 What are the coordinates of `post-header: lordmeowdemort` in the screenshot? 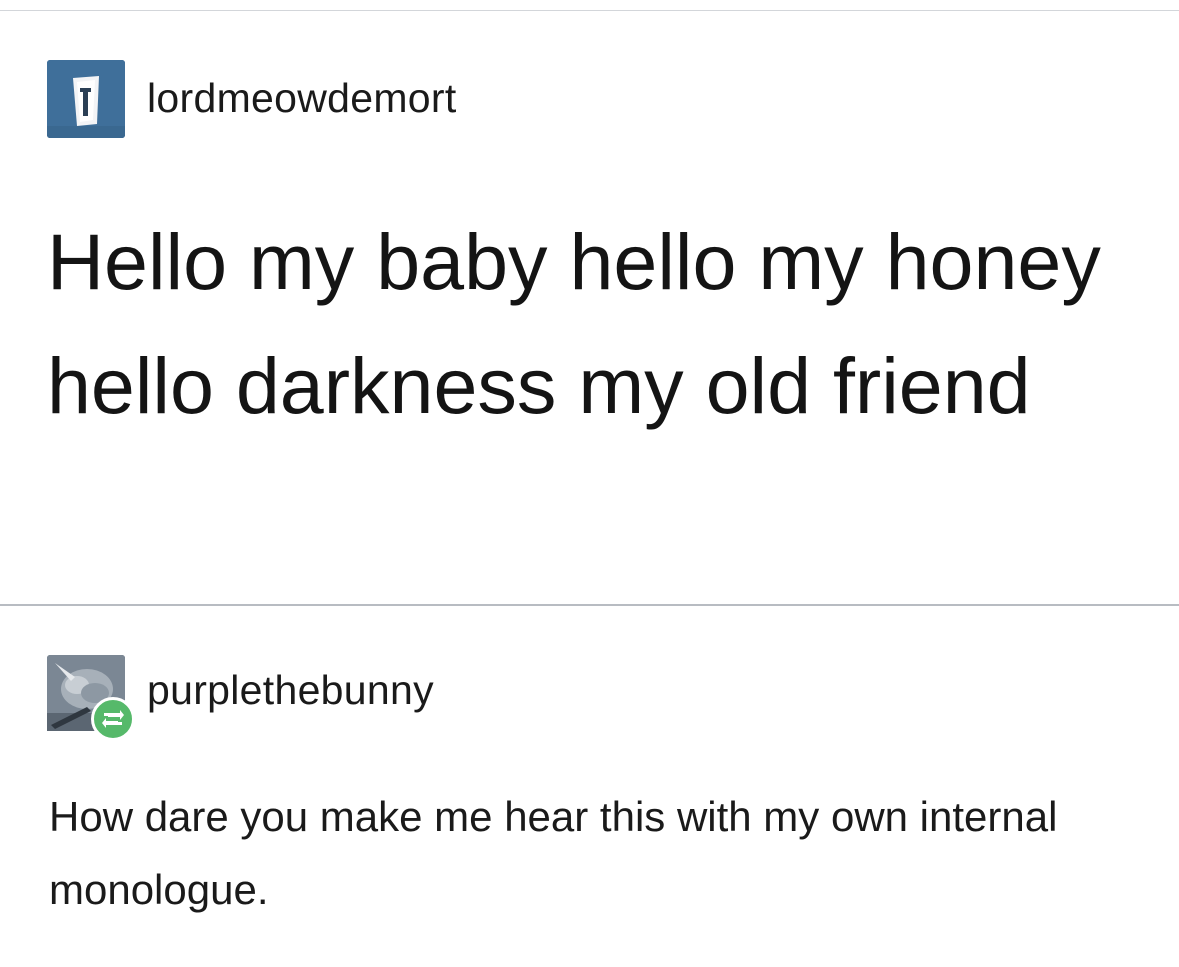 It's located at (252, 99).